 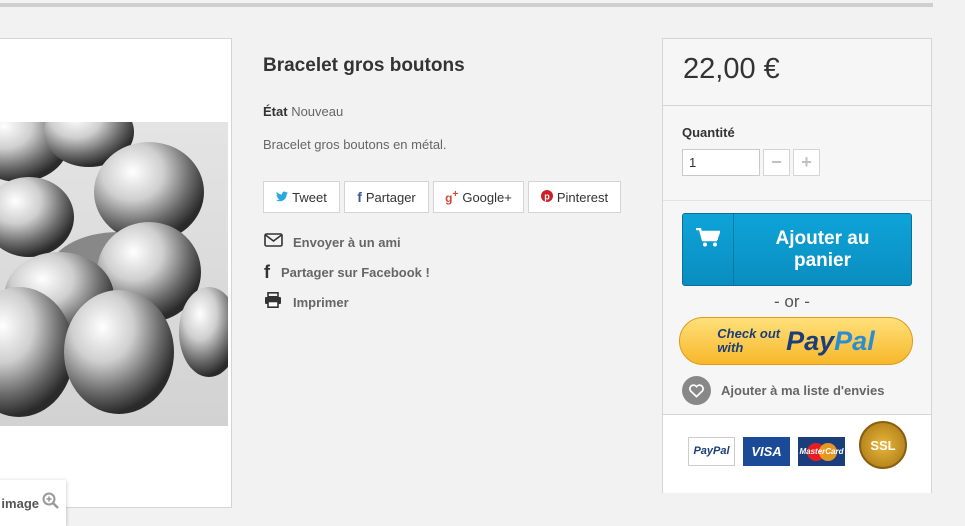 What do you see at coordinates (766, 451) in the screenshot?
I see `visa-card-logo: VISA` at bounding box center [766, 451].